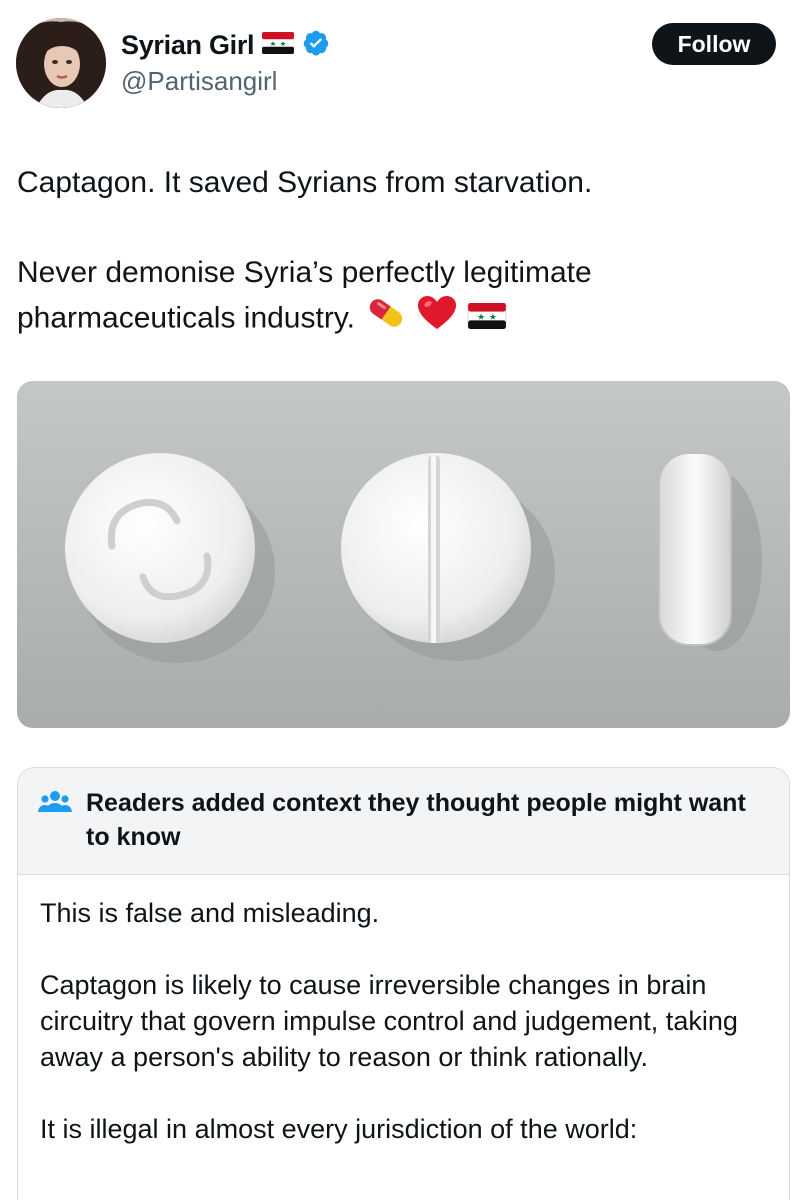 The width and height of the screenshot is (807, 1200). I want to click on tweet-header: Syrian Girl @Partisangirl Follow, so click(403, 60).